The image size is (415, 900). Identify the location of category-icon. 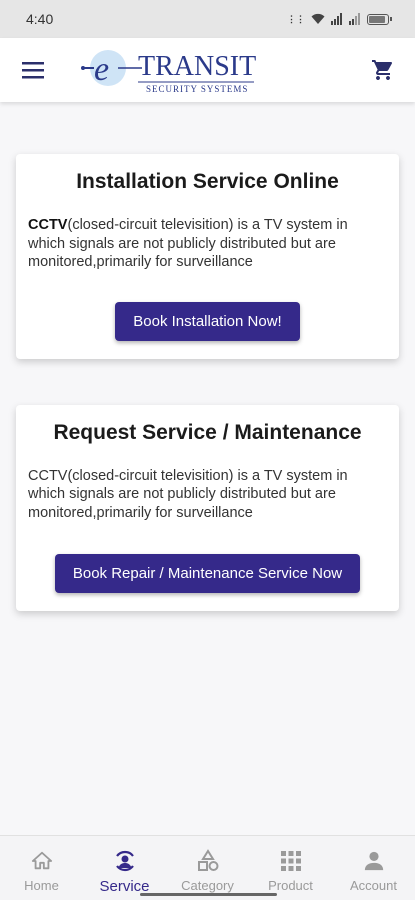
(208, 861).